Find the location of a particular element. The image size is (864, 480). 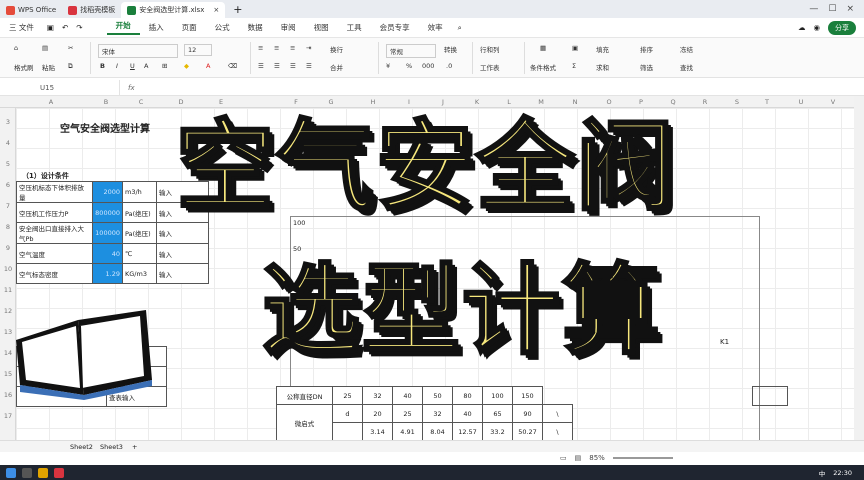

merge-button: 合并 is located at coordinates (336, 67).